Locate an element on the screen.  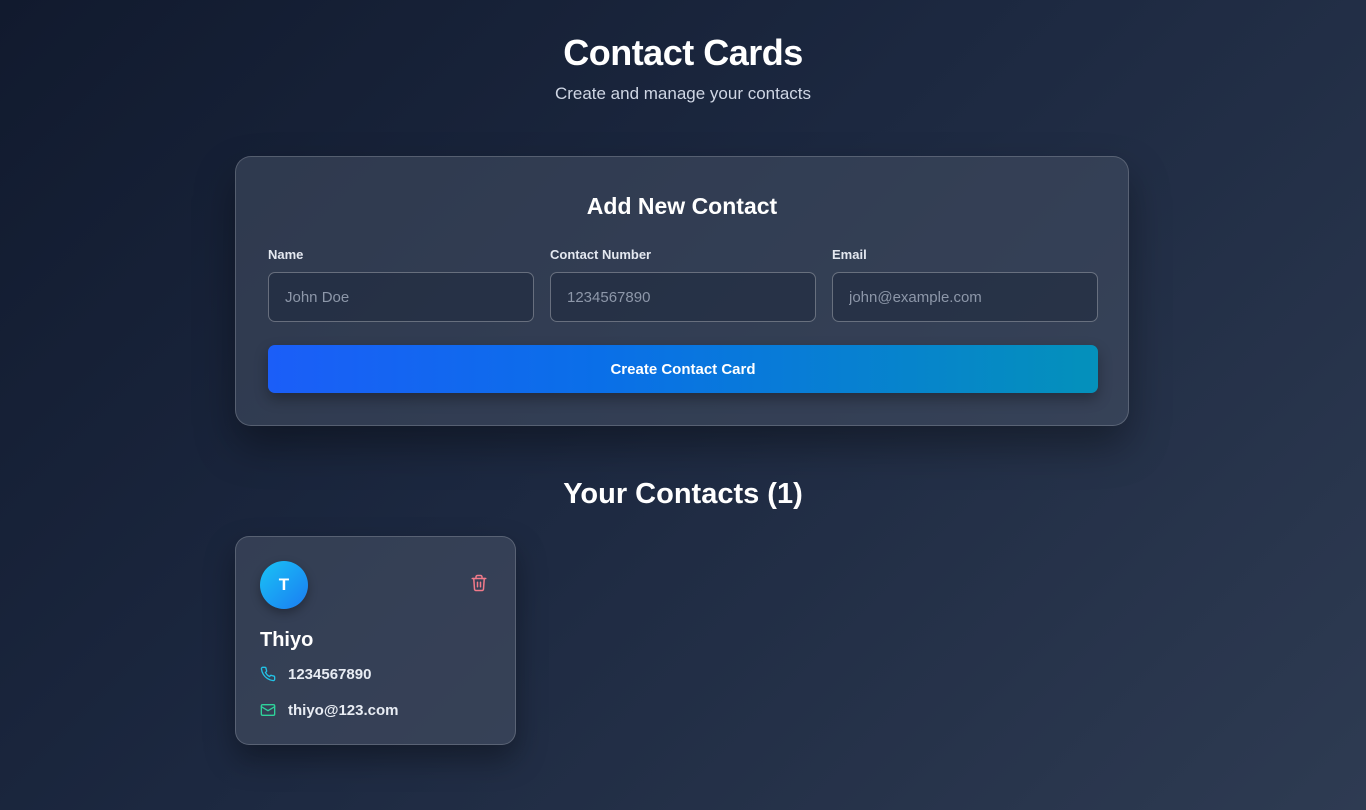
trash-icon is located at coordinates (479, 583).